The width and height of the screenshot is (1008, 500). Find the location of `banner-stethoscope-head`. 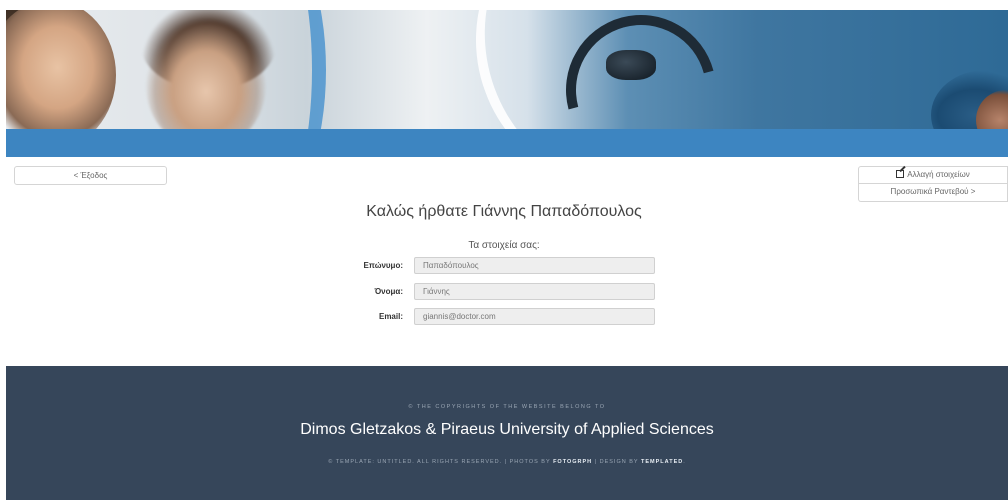

banner-stethoscope-head is located at coordinates (631, 65).